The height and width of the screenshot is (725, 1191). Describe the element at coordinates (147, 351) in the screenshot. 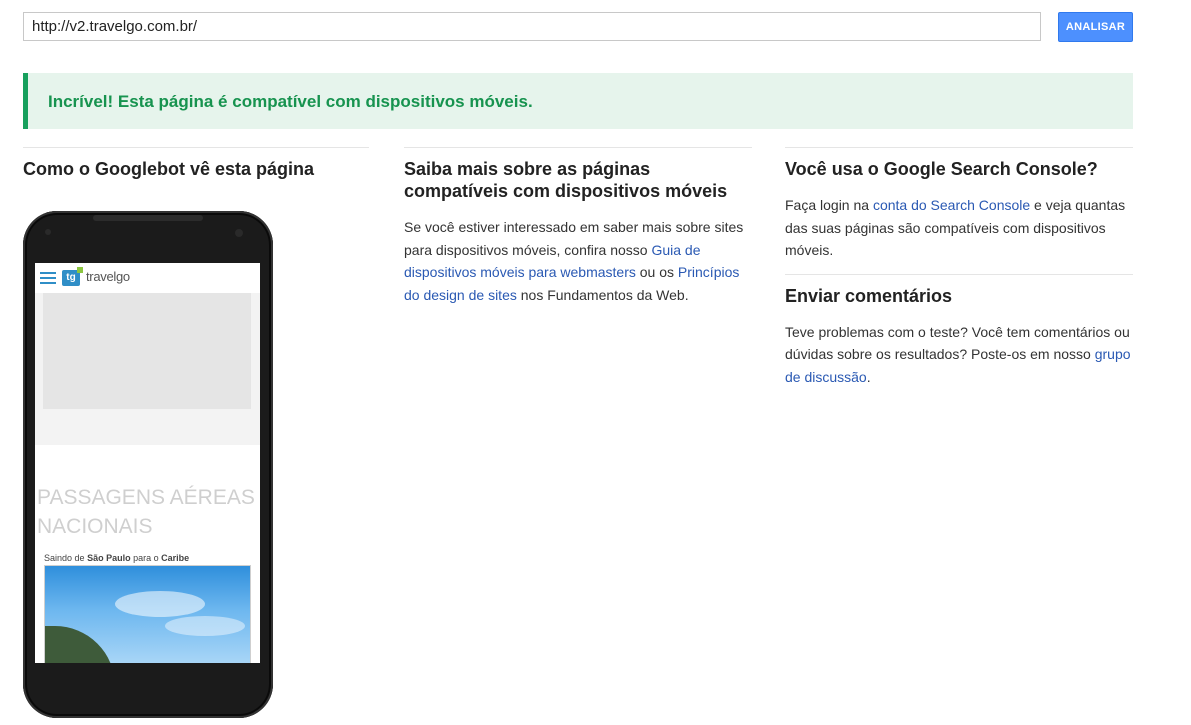

I see `preview-banner-placeholder` at that location.